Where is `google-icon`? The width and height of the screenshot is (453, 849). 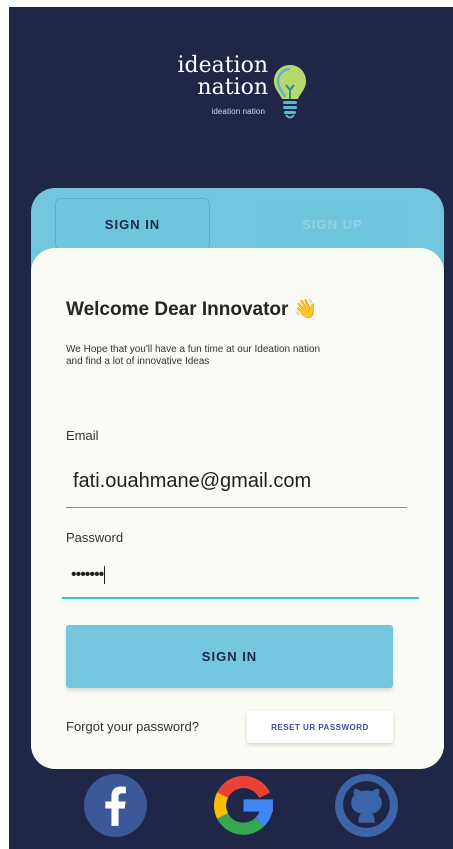 google-icon is located at coordinates (243, 805).